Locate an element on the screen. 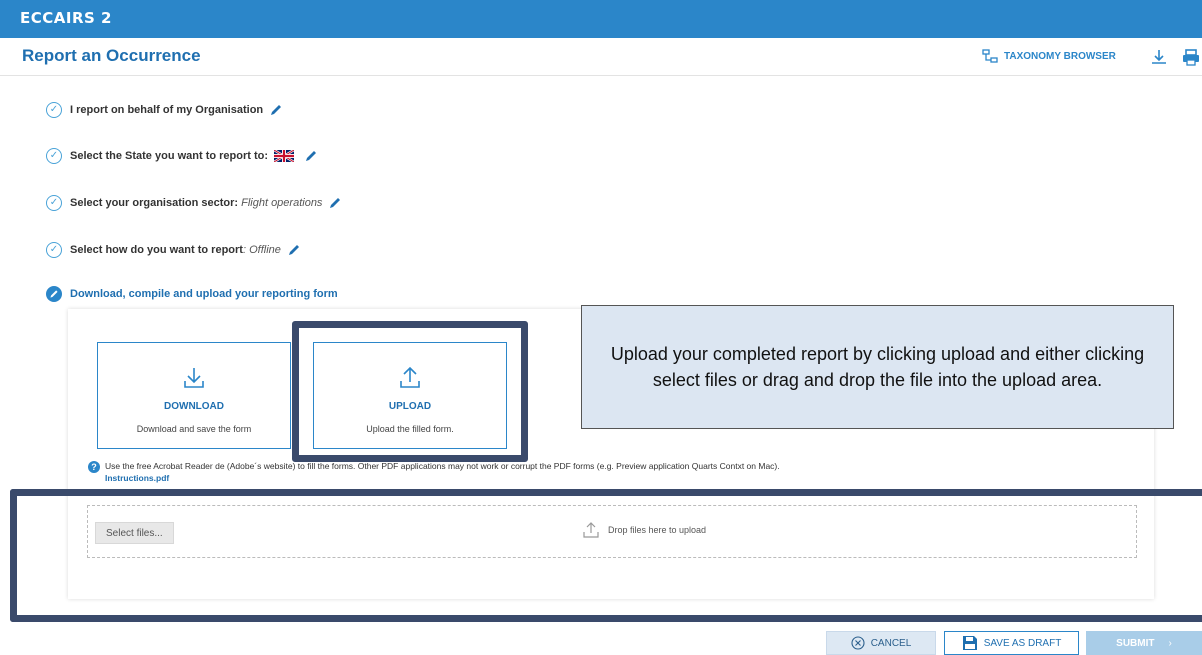 This screenshot has width=1202, height=655. step-label: Select how do you want to report is located at coordinates (156, 250).